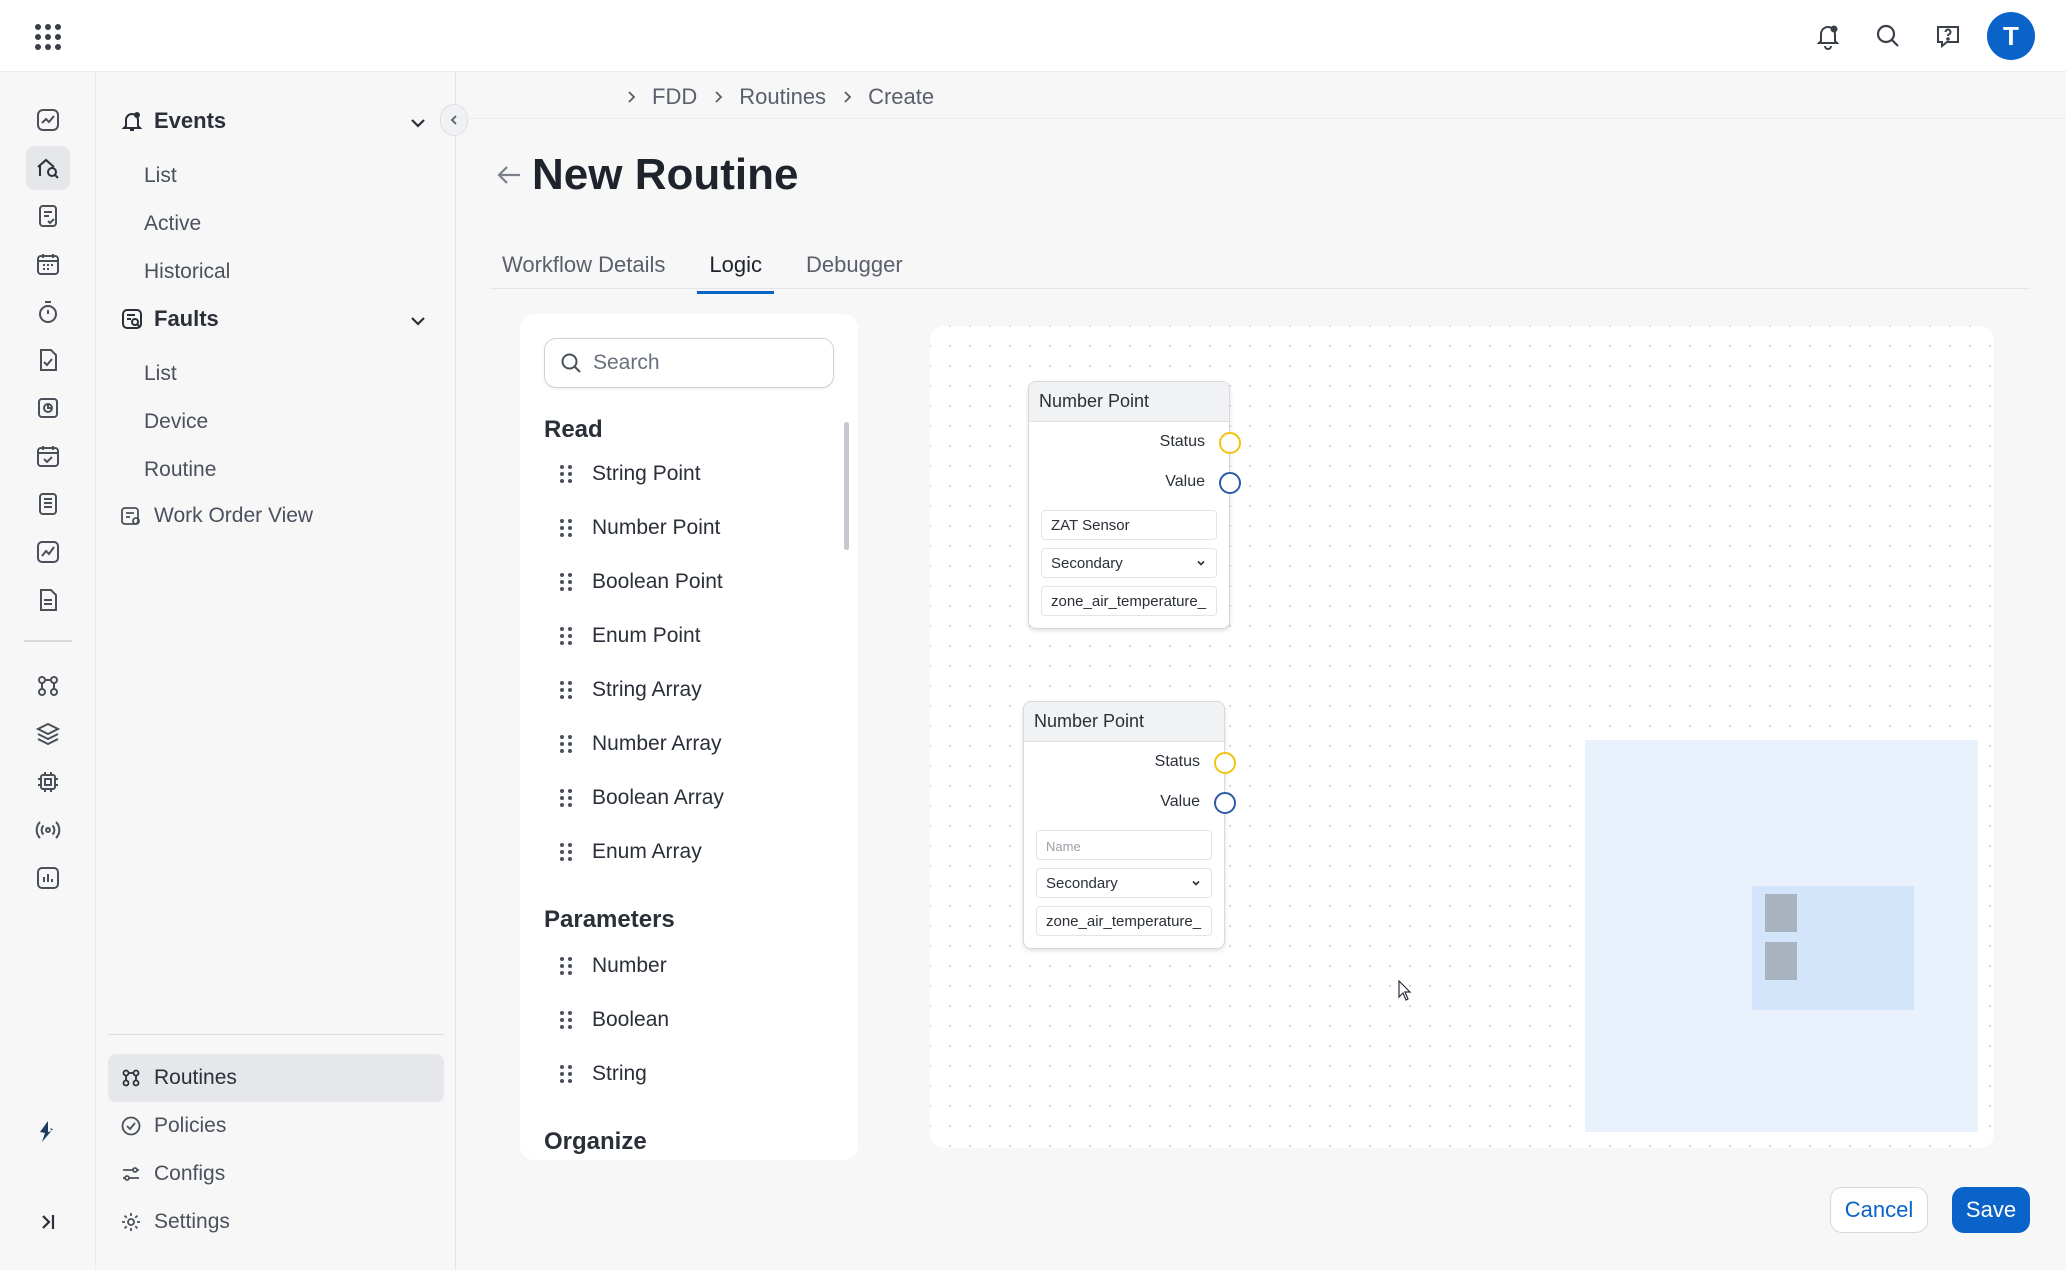 The image size is (2066, 1270). I want to click on apps-grid-icon, so click(47, 36).